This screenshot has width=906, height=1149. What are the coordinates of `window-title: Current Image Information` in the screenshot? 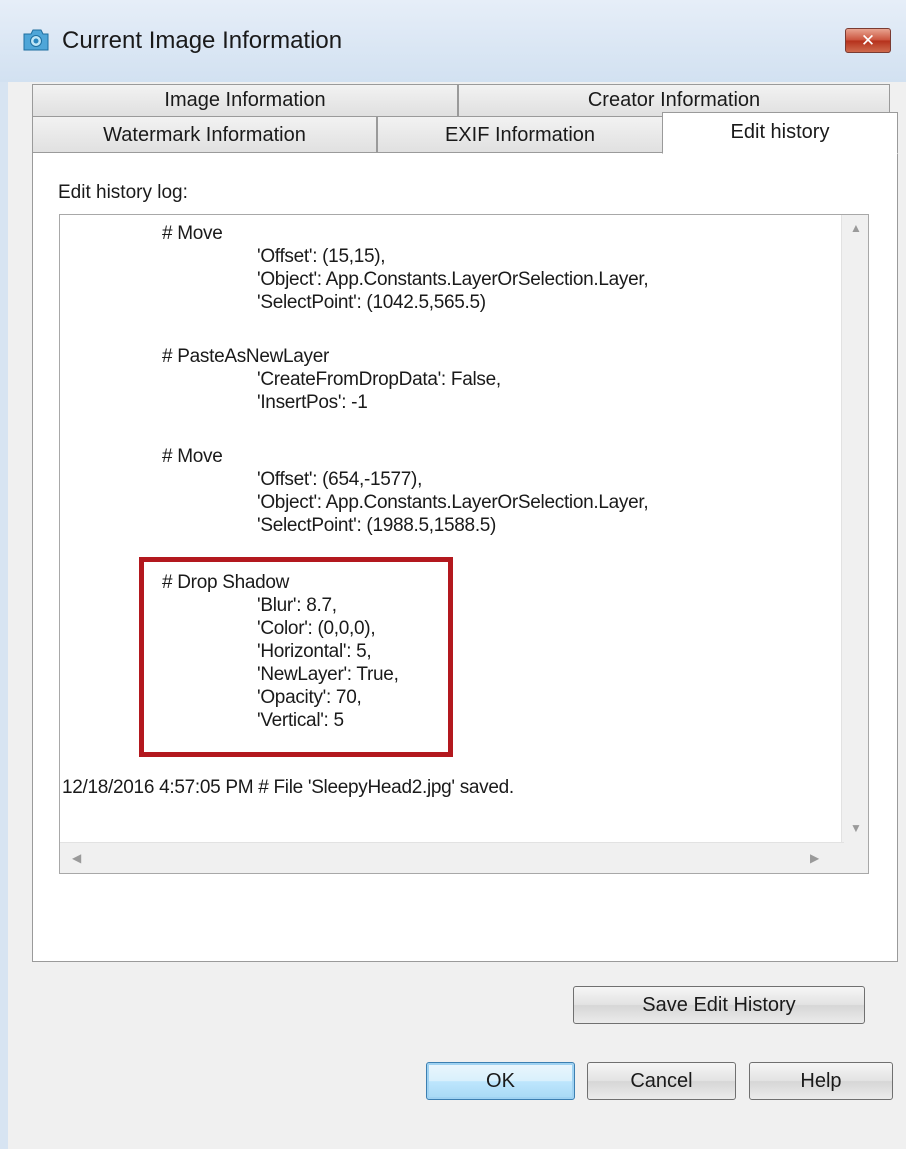 It's located at (202, 40).